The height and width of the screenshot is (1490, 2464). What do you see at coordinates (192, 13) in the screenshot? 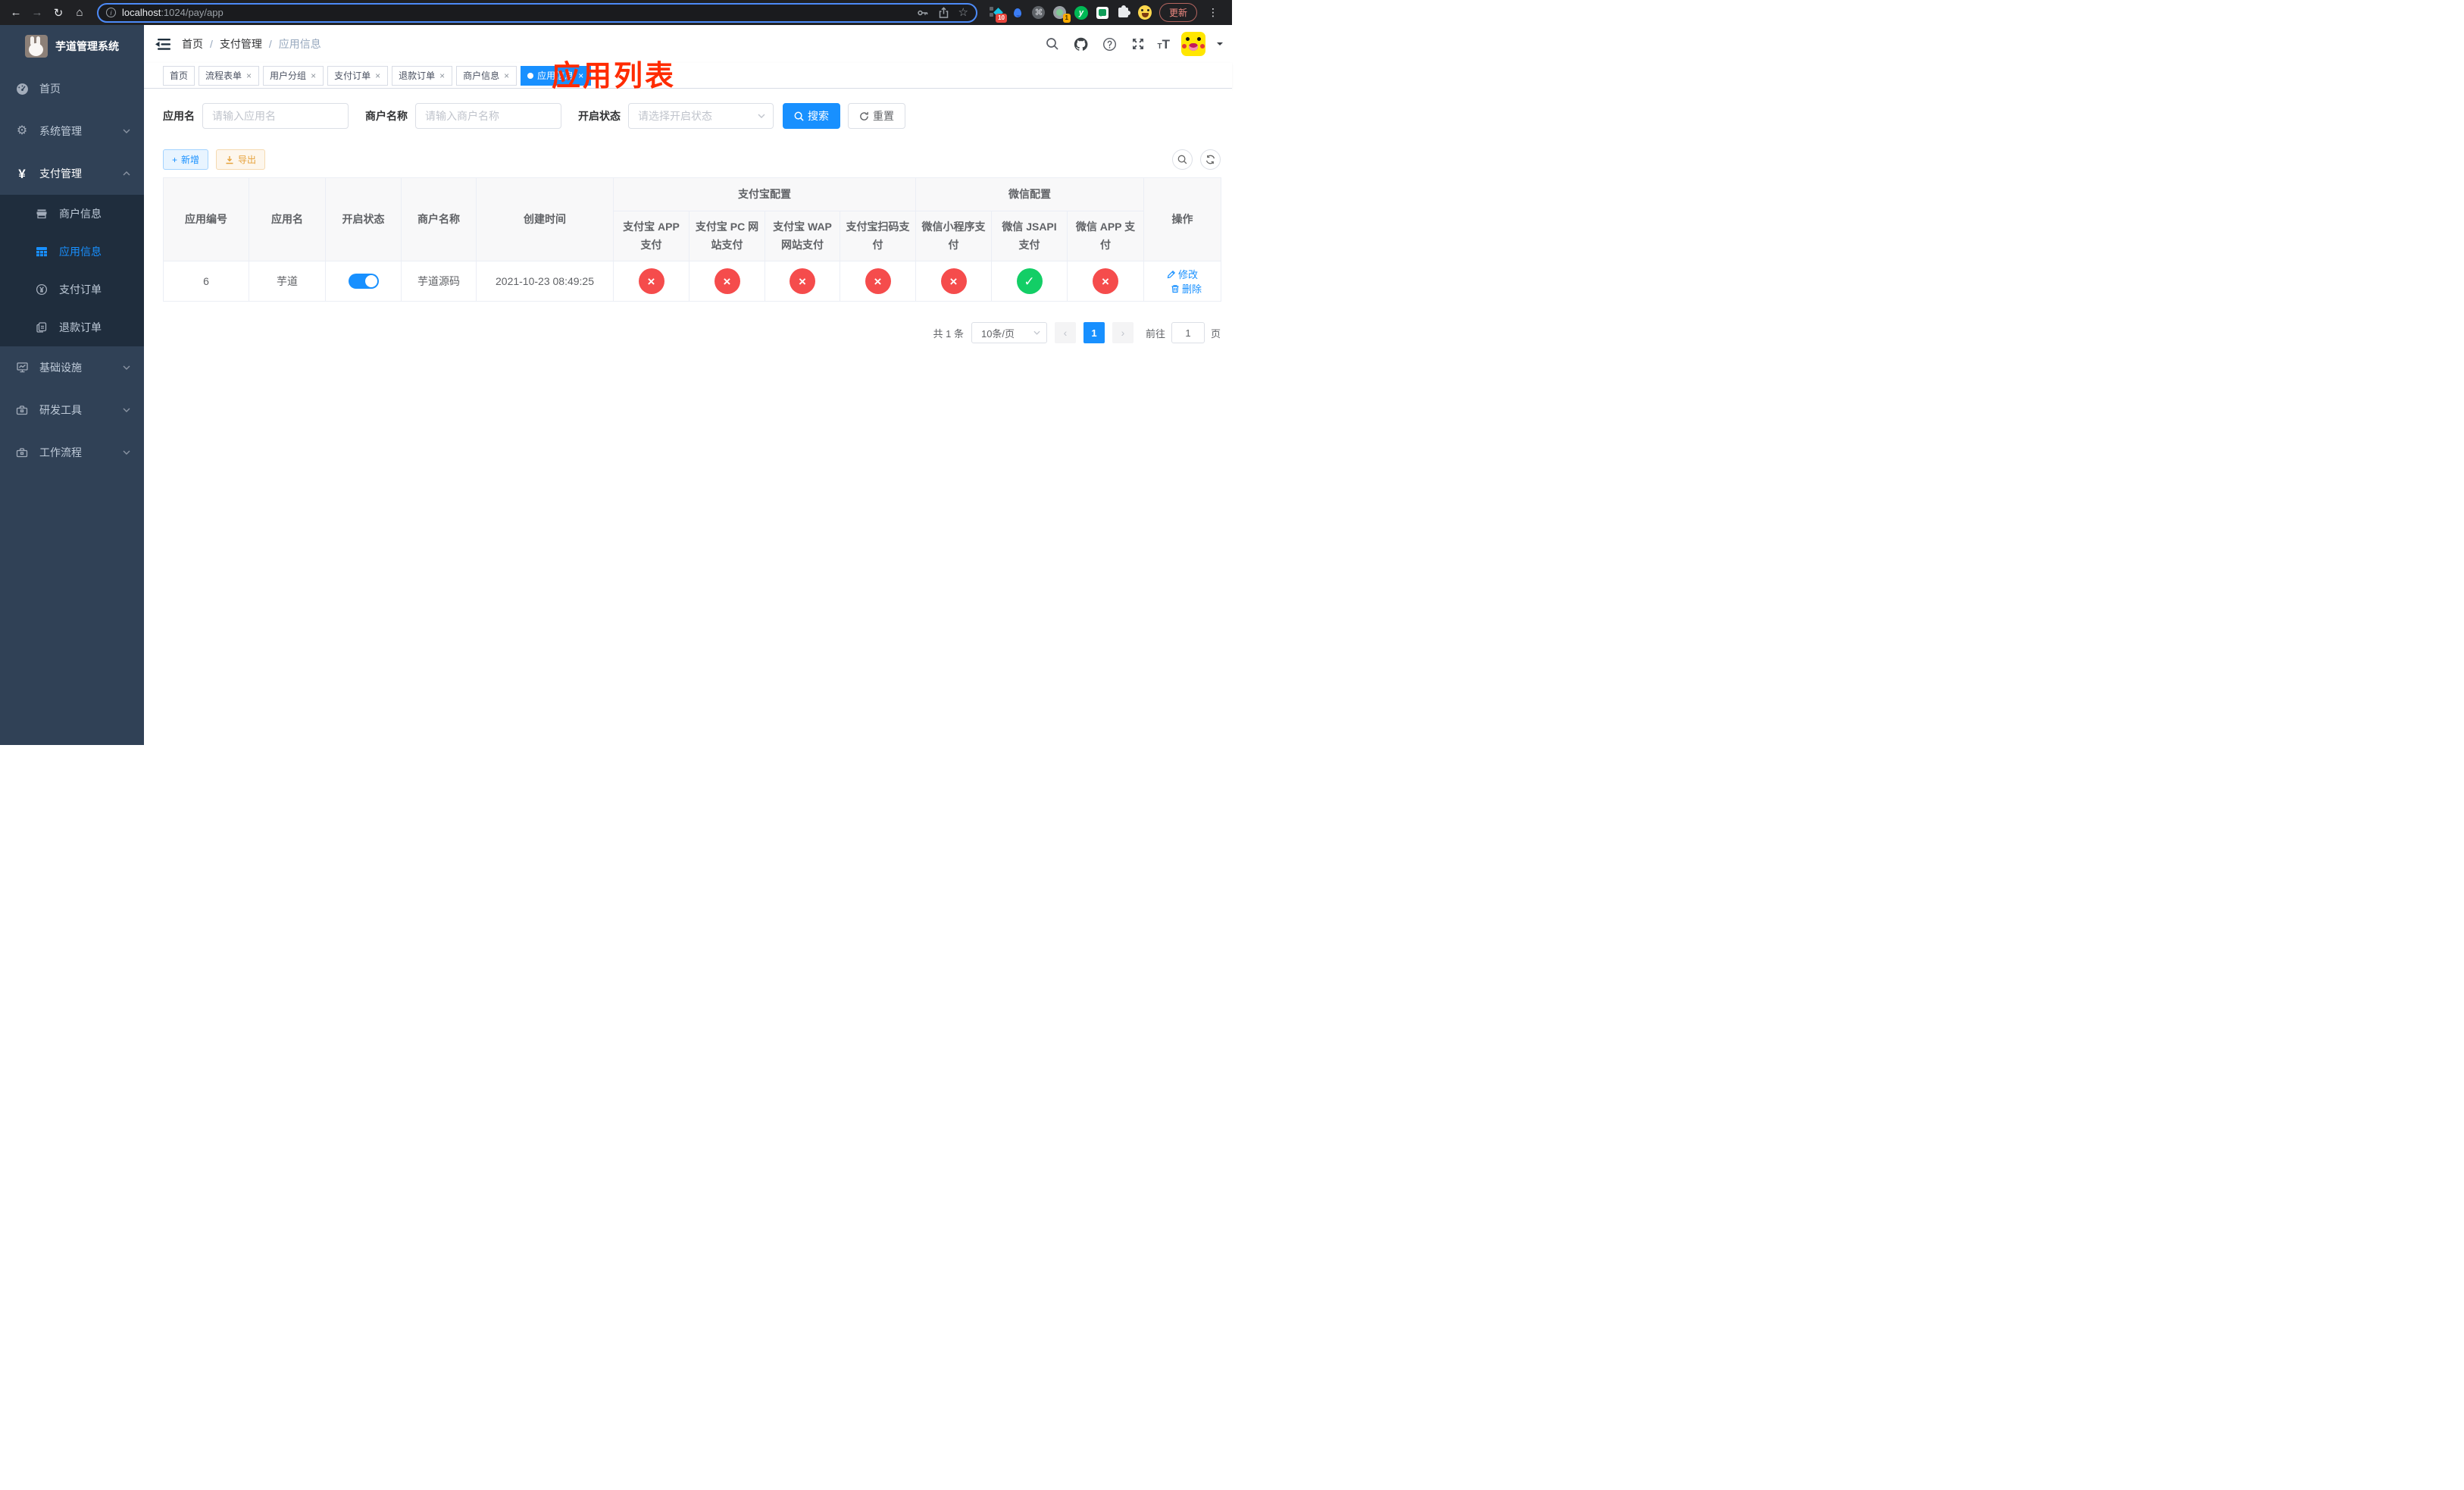
I see `url-path: :1024/pay/app` at bounding box center [192, 13].